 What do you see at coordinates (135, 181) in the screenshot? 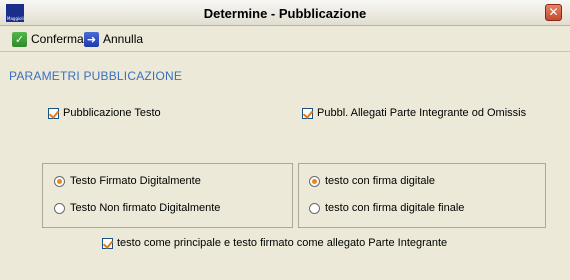
I see `radio-label: Testo Firmato Digitalmente` at bounding box center [135, 181].